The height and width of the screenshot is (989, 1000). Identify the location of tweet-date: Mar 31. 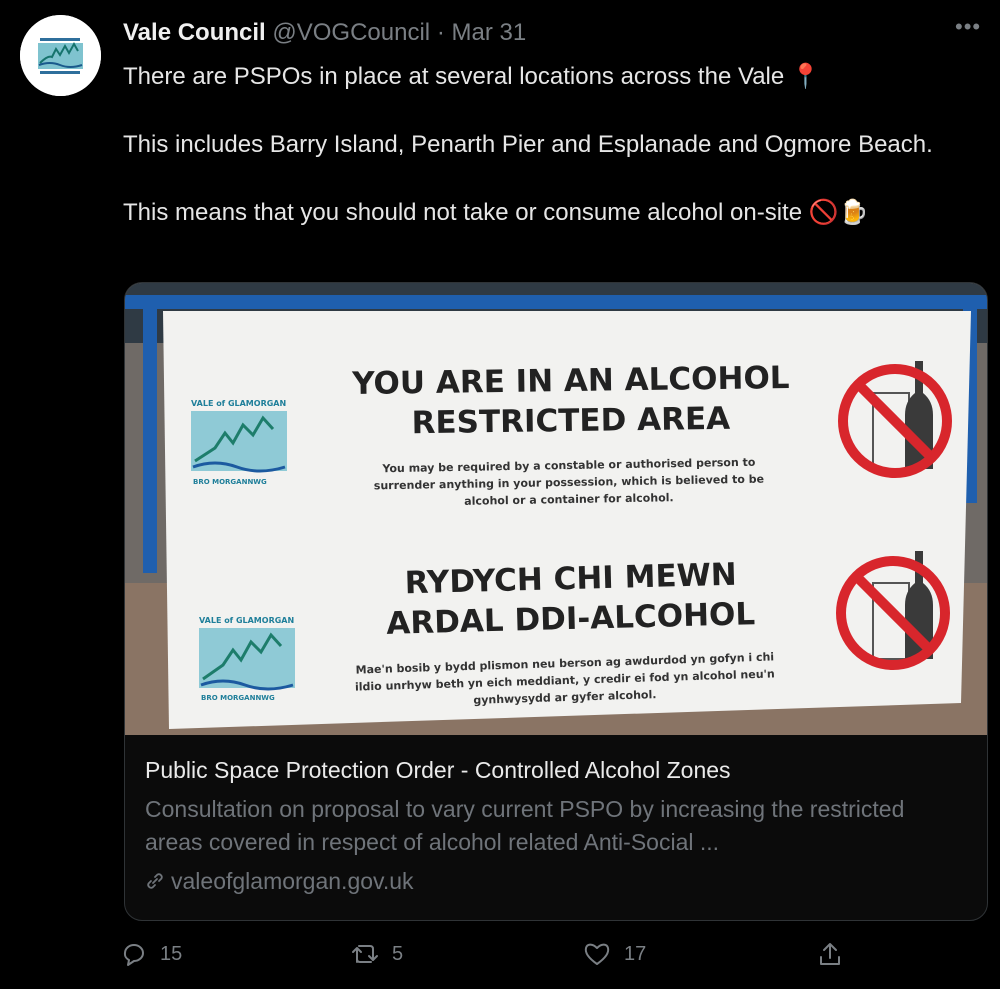
(488, 32).